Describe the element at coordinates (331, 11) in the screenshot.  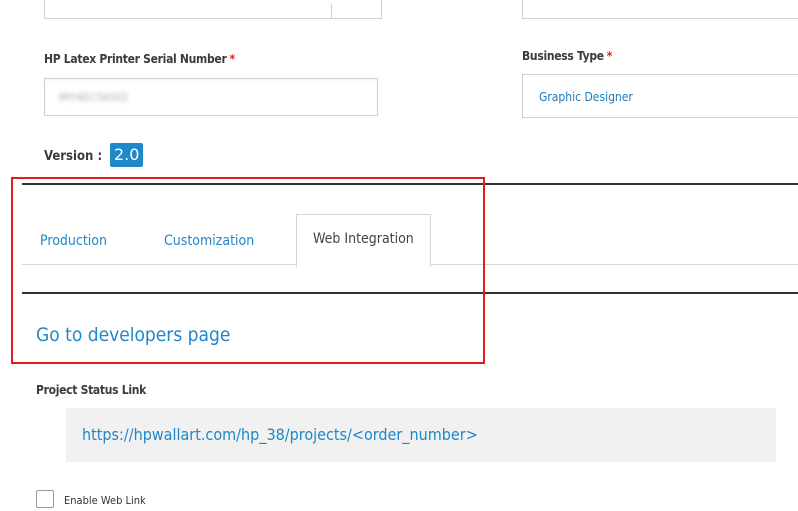
I see `top-left-input-divider` at that location.